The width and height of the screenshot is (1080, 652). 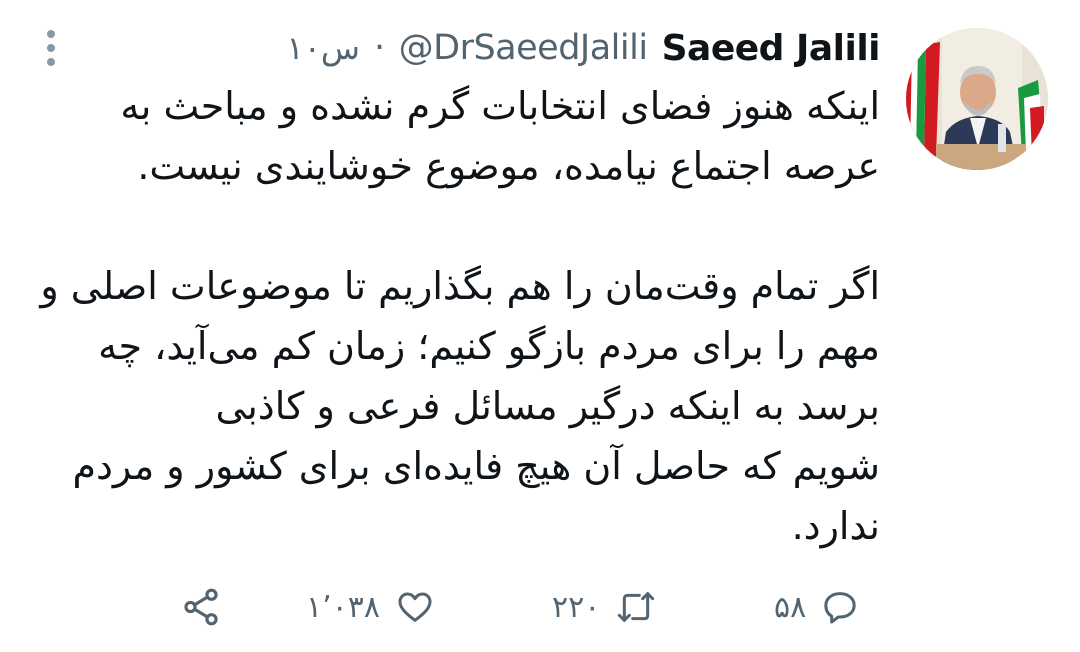 I want to click on tweet-timestamp: ۱۰س, so click(x=323, y=48).